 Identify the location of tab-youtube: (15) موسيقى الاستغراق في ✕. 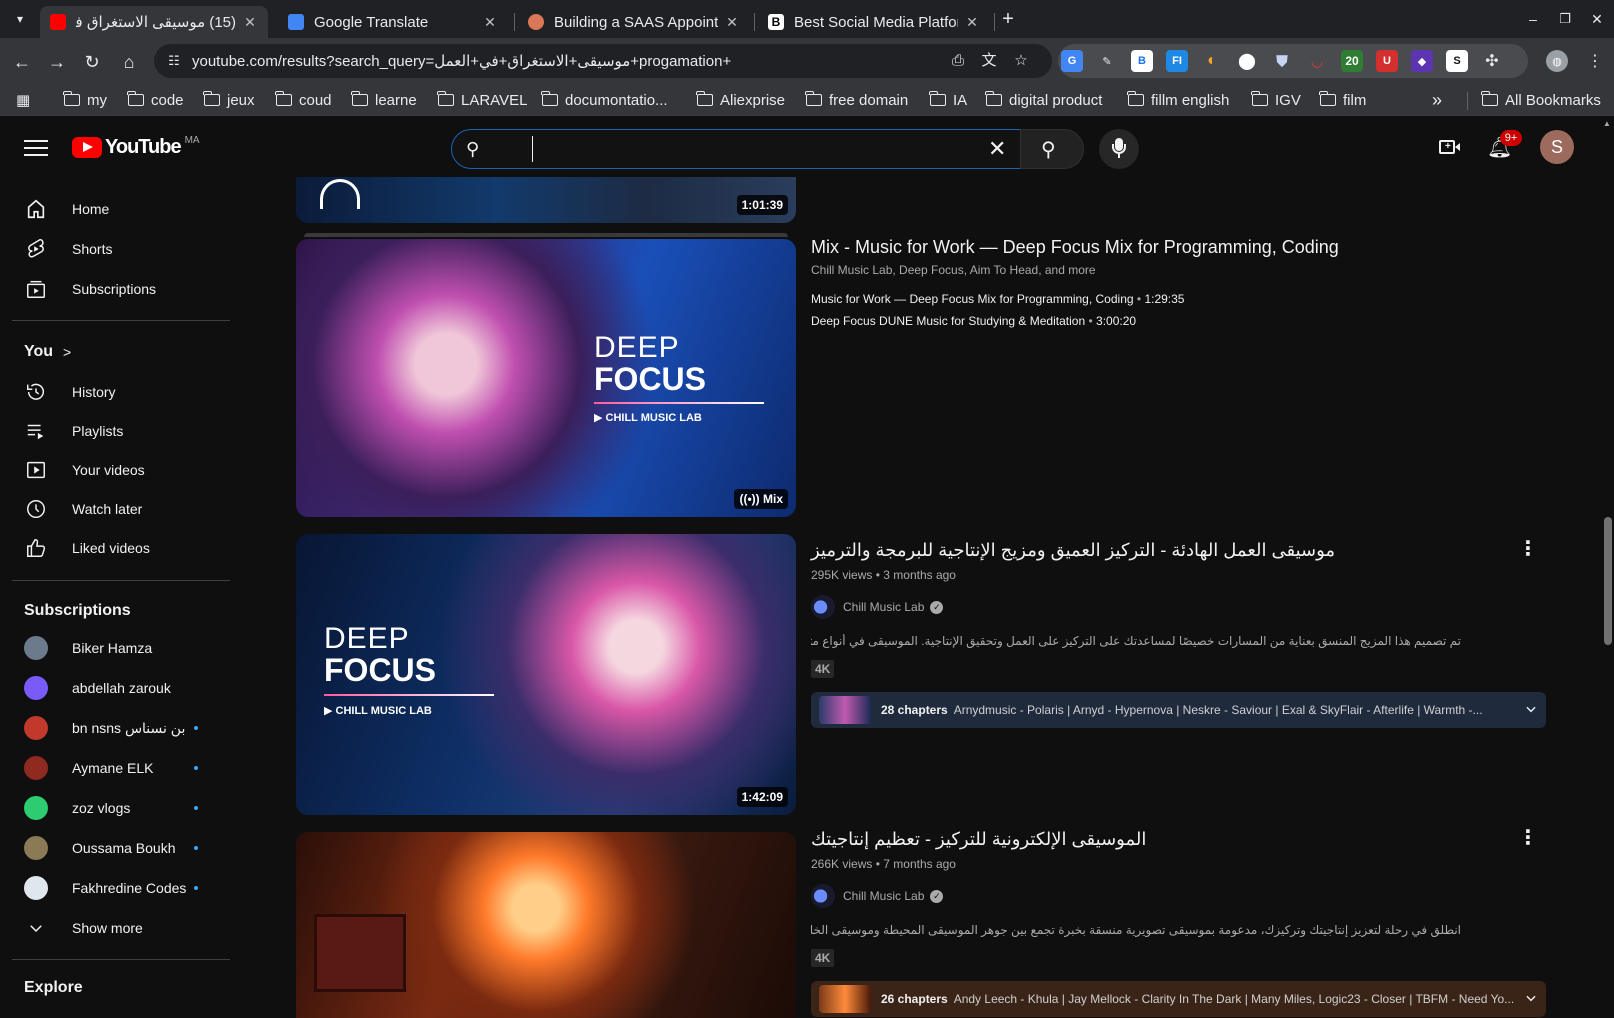
(154, 22).